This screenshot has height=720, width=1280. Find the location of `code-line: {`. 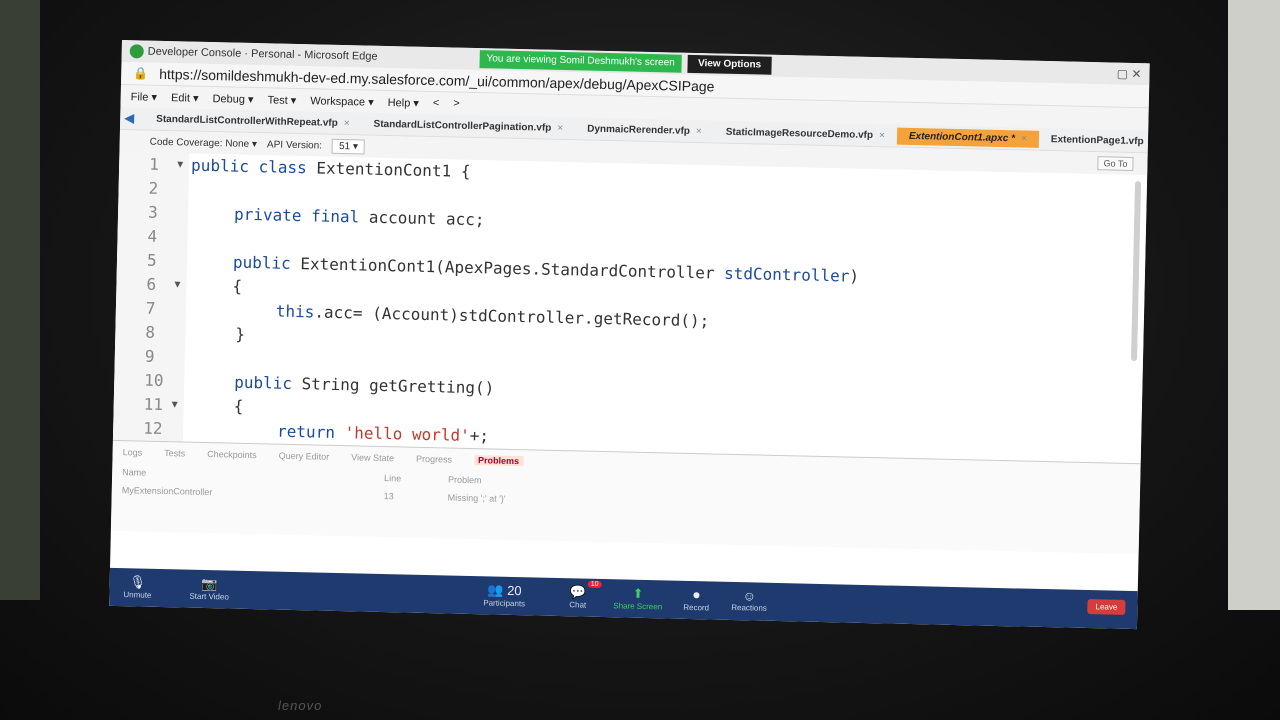

code-line: { is located at coordinates (237, 286).